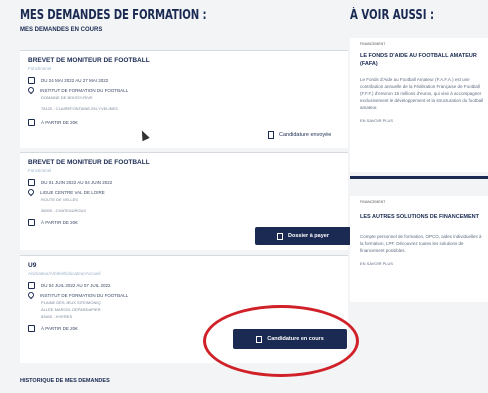 The width and height of the screenshot is (488, 393). I want to click on request-status: Animateur/Arbitre/Éducateur/Accueil, so click(64, 273).